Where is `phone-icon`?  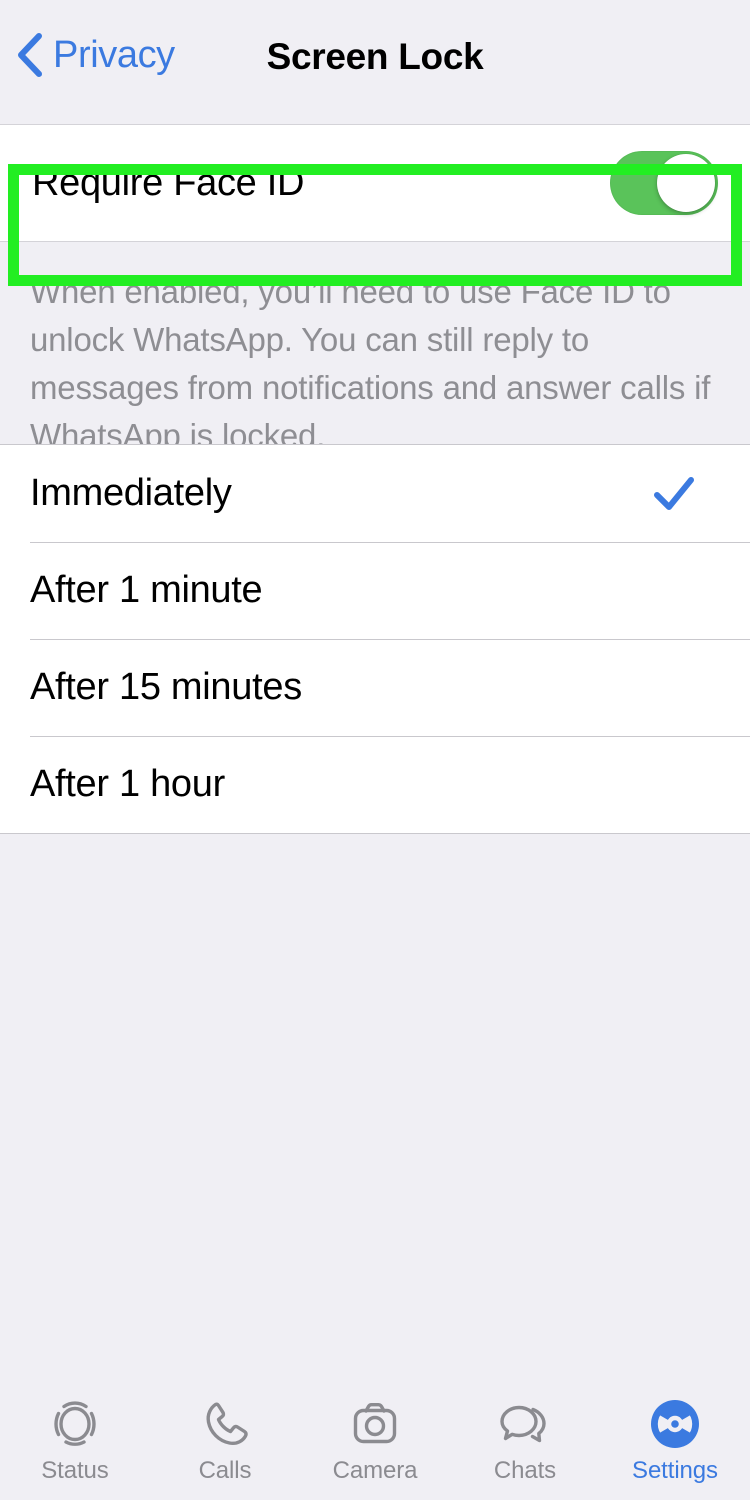 phone-icon is located at coordinates (227, 1424).